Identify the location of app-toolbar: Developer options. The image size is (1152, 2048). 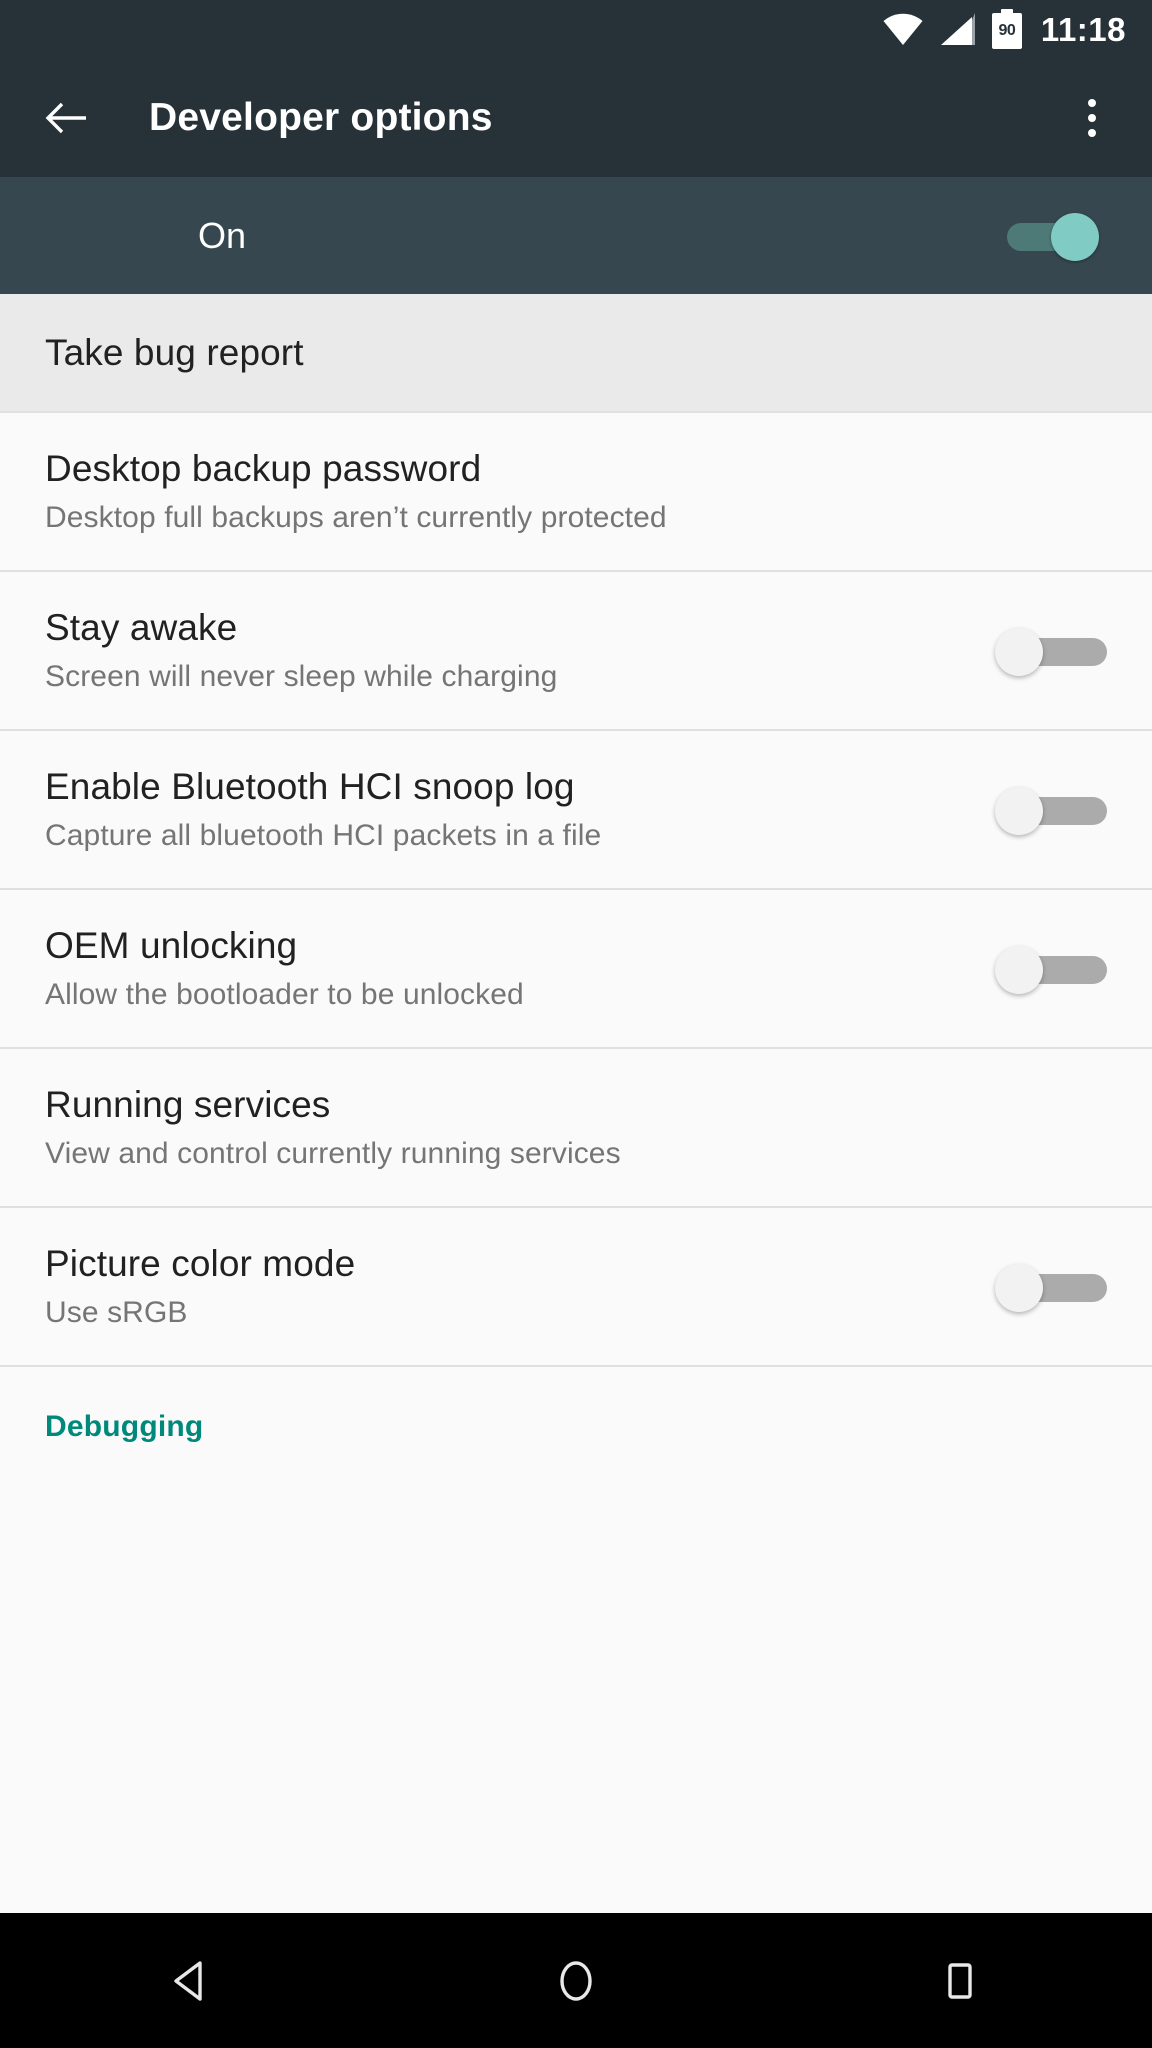
(576, 117).